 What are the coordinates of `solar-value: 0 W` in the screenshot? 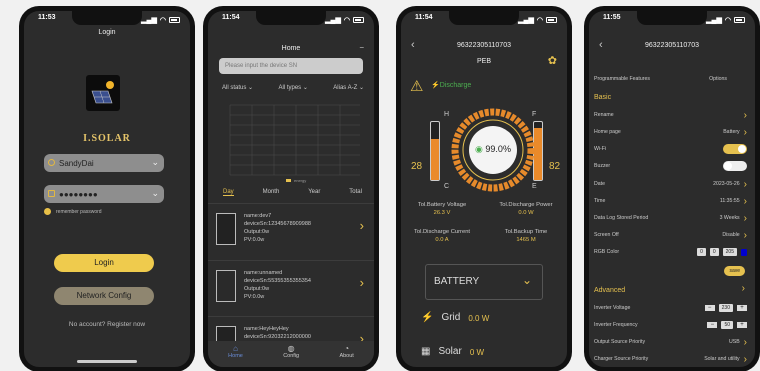 It's located at (477, 352).